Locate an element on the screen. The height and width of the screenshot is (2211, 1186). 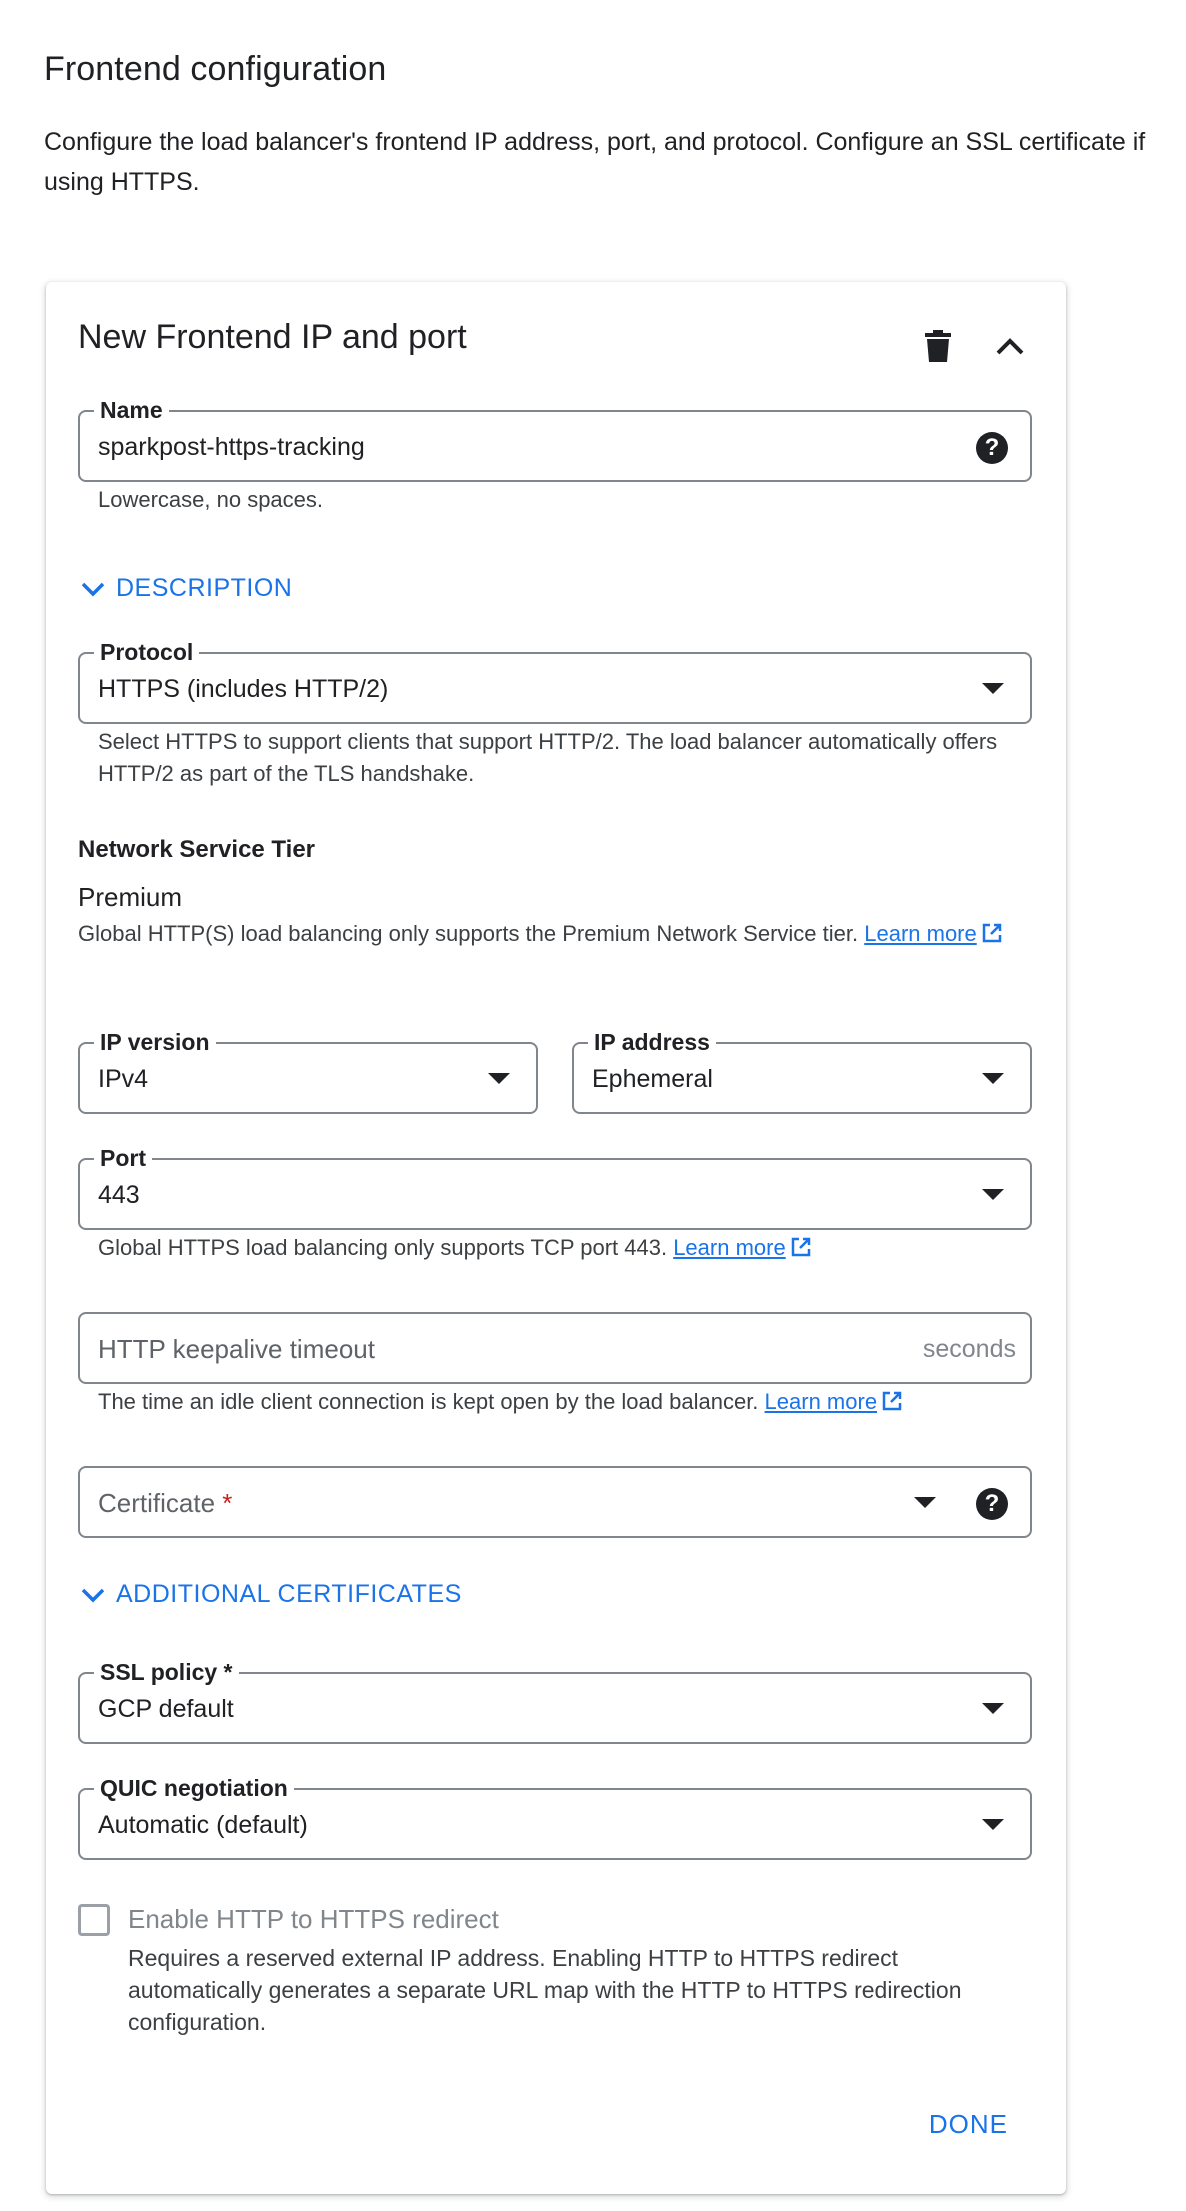
certificate-placeholder: Certificate * is located at coordinates (165, 1503).